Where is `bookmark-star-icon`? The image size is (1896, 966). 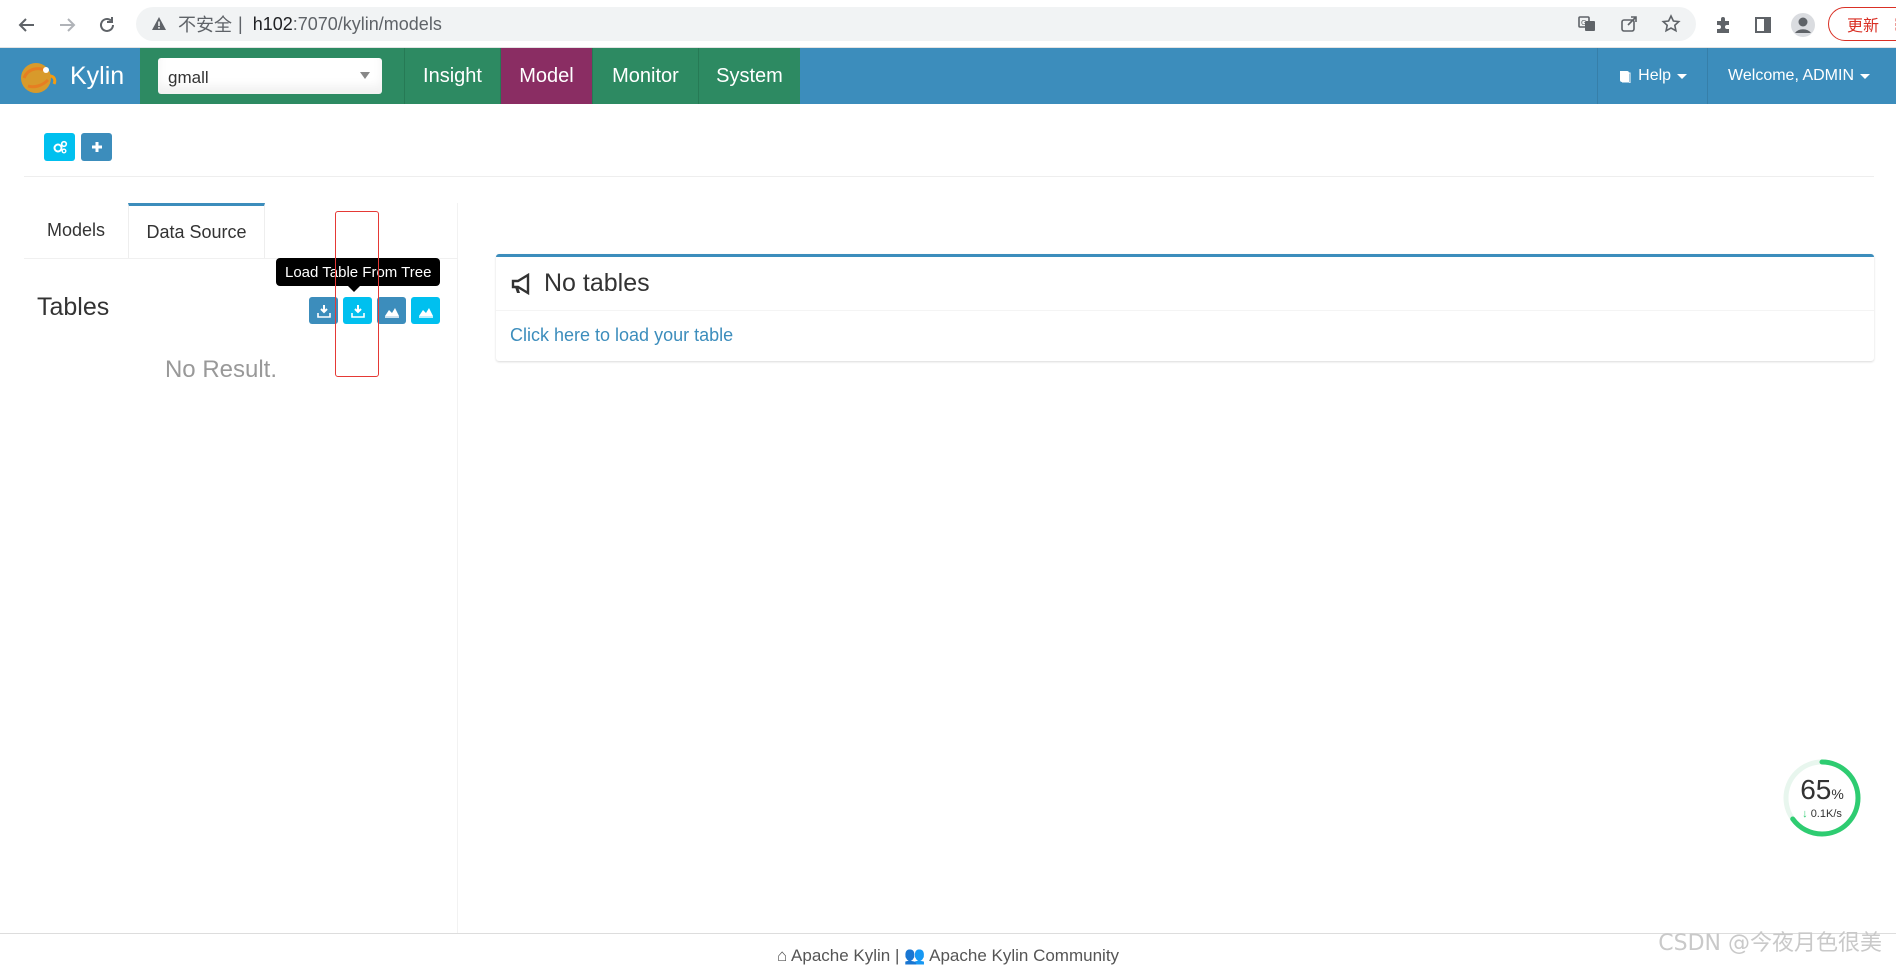
bookmark-star-icon is located at coordinates (1671, 24).